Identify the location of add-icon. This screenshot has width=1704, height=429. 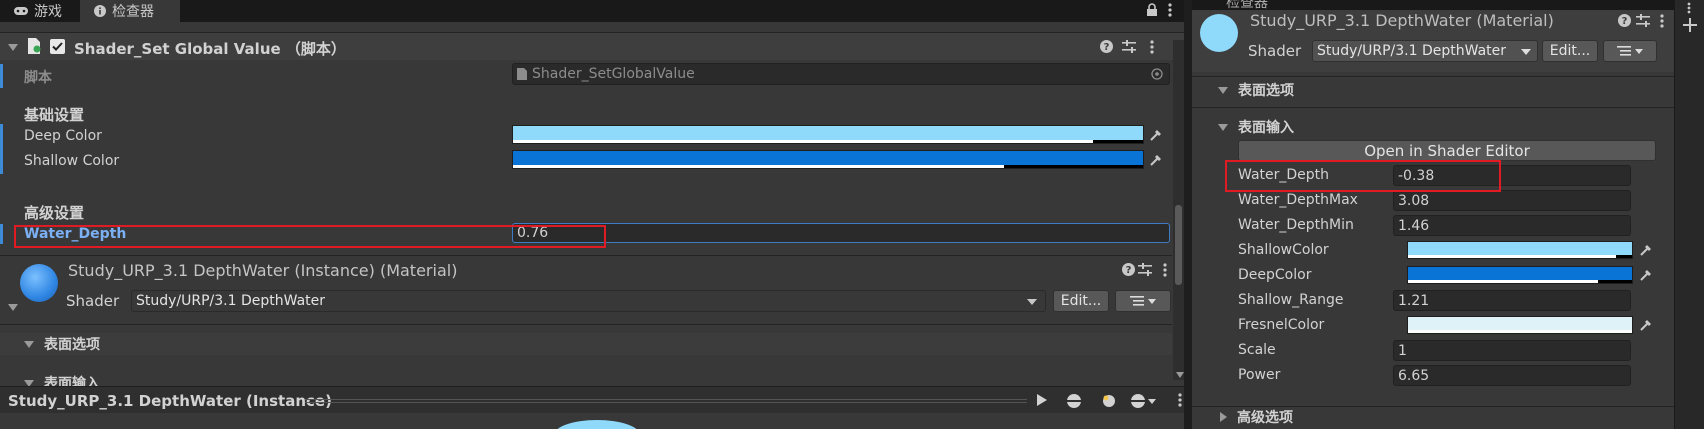
(1690, 25).